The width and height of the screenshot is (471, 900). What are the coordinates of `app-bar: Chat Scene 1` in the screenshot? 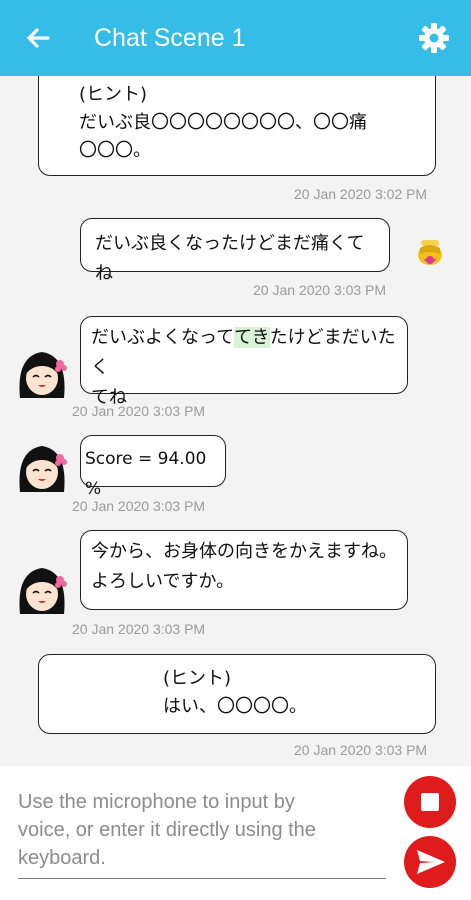 It's located at (235, 38).